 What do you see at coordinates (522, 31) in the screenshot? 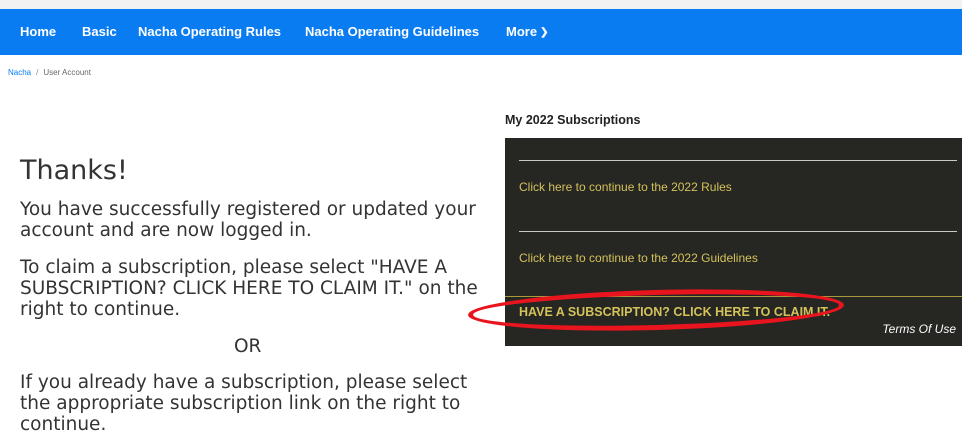
I see `nav-more-label: More` at bounding box center [522, 31].